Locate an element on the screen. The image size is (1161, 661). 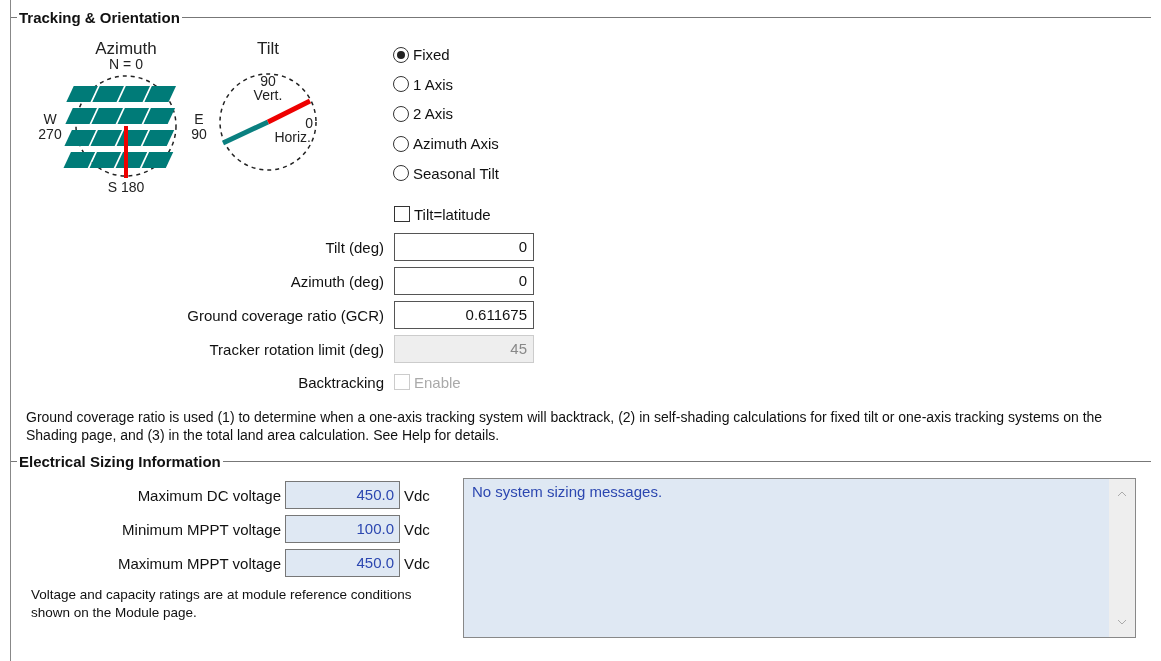
tracking-radio: 1 Axis is located at coordinates (446, 84).